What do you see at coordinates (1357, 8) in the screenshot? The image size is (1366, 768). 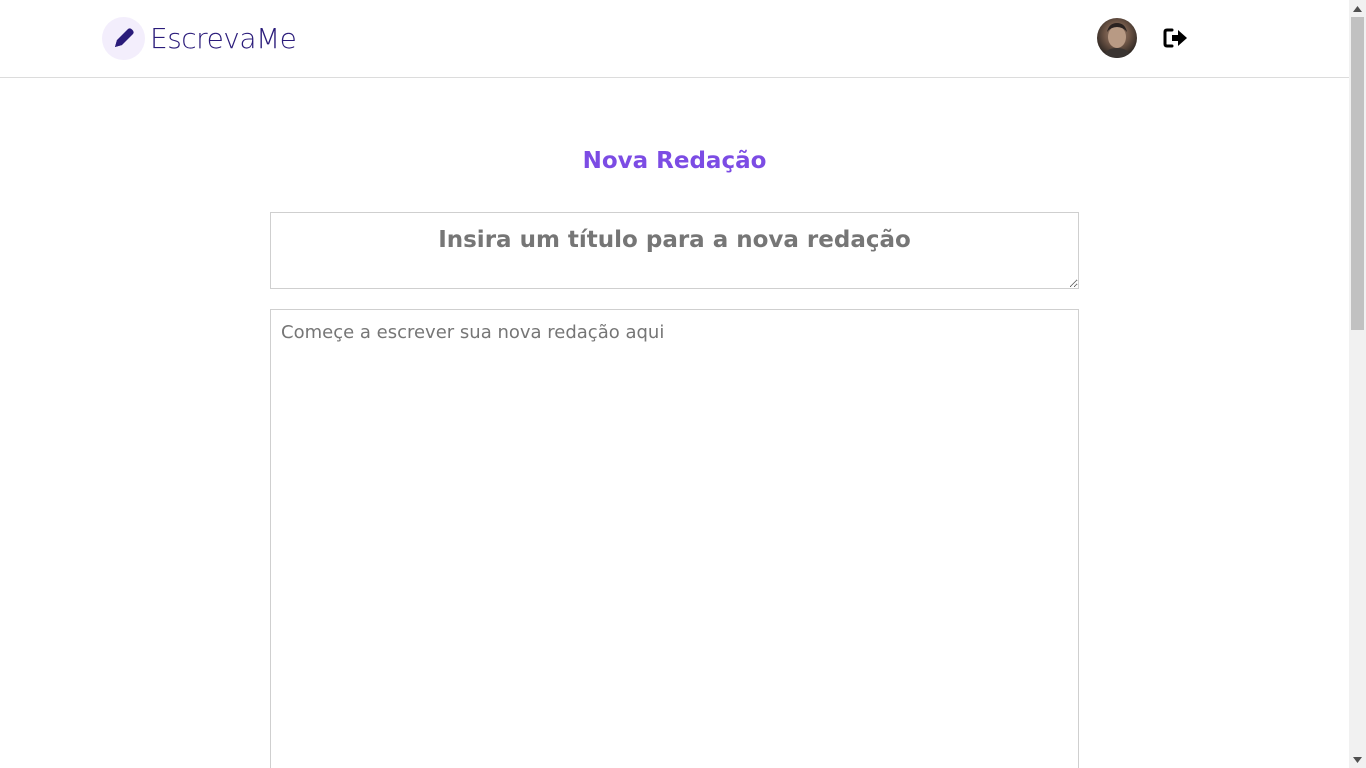 I see `scroll-up-arrow-icon` at bounding box center [1357, 8].